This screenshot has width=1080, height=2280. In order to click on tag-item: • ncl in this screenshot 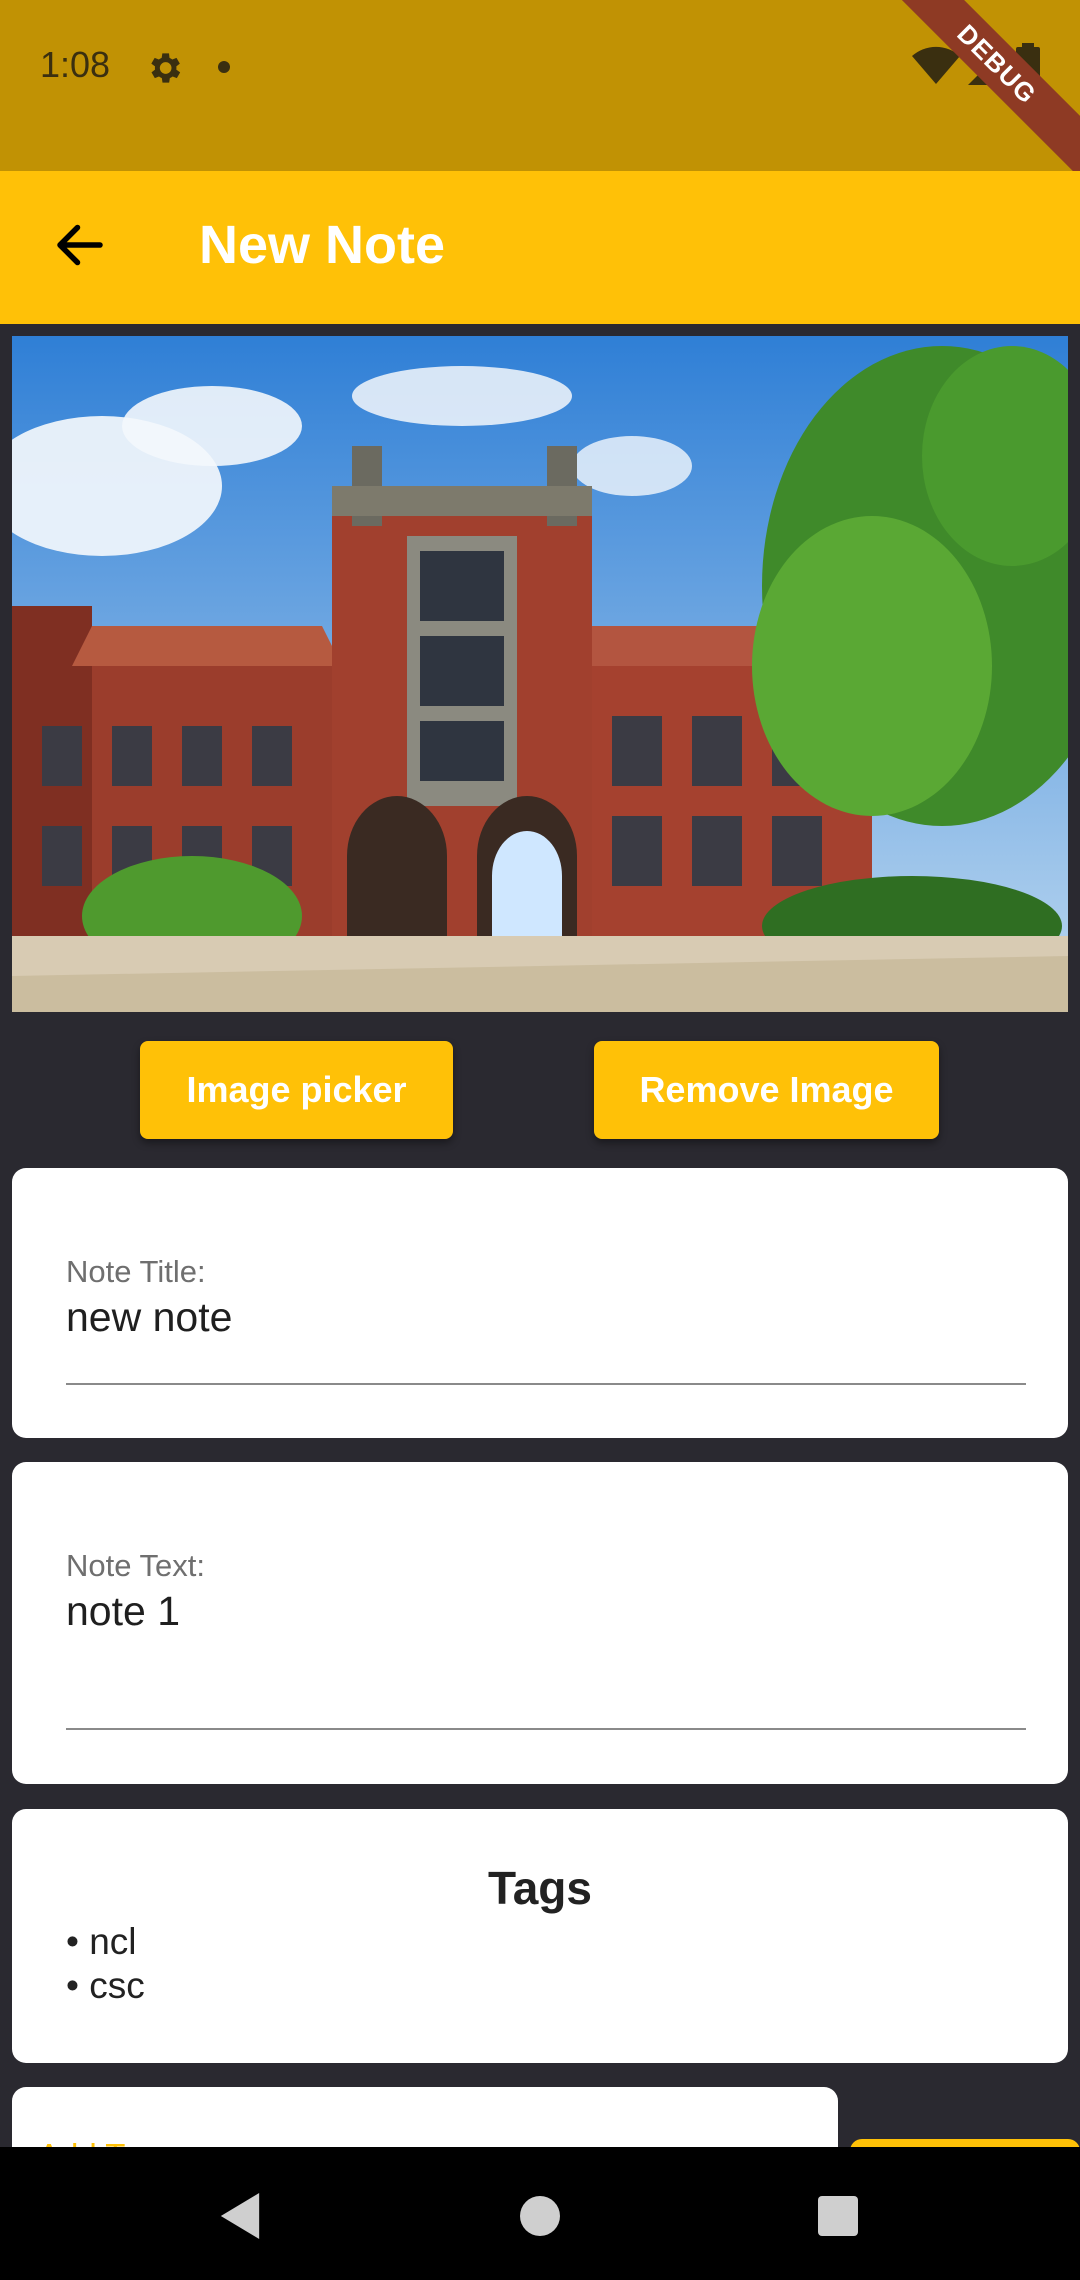, I will do `click(101, 1941)`.